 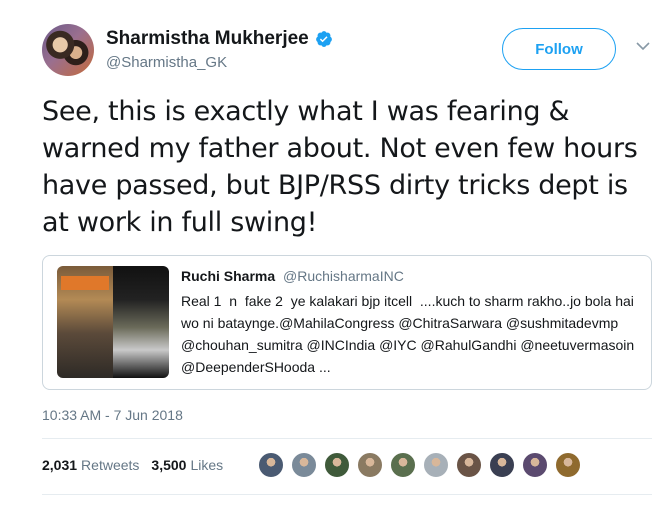 I want to click on user-handle: @Sharmistha_GK, so click(x=166, y=62).